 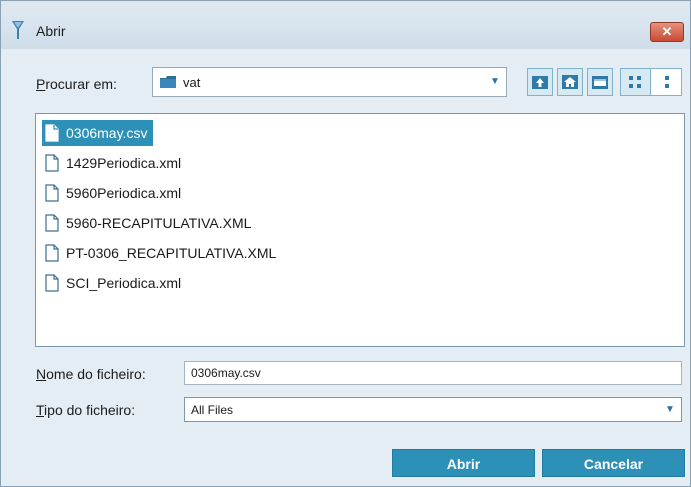 I want to click on up-folder-icon, so click(x=540, y=82).